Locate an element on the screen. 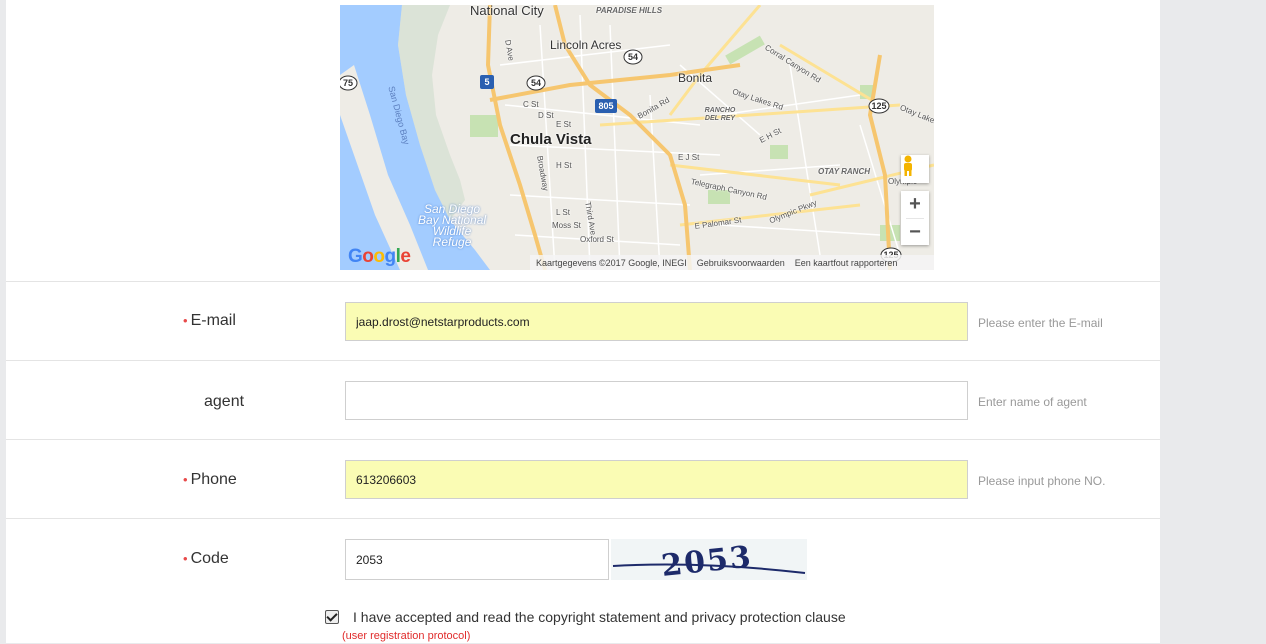 The height and width of the screenshot is (644, 1266). email-hint: Please enter the E-mail is located at coordinates (1040, 323).